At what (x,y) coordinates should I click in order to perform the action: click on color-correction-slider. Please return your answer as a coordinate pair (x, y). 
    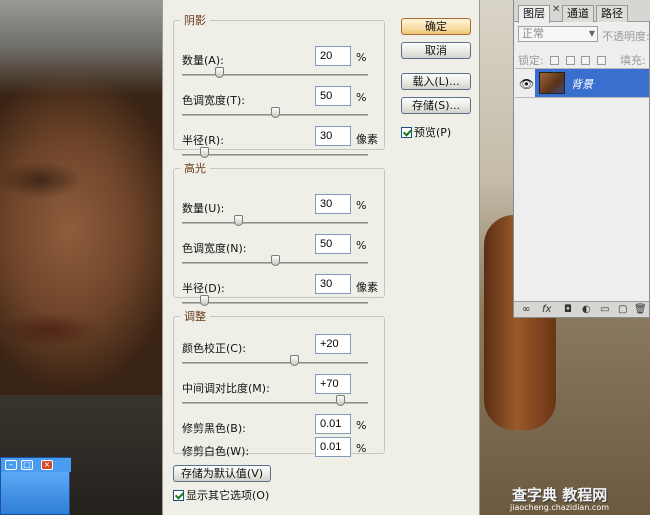
    Looking at the image, I should click on (275, 363).